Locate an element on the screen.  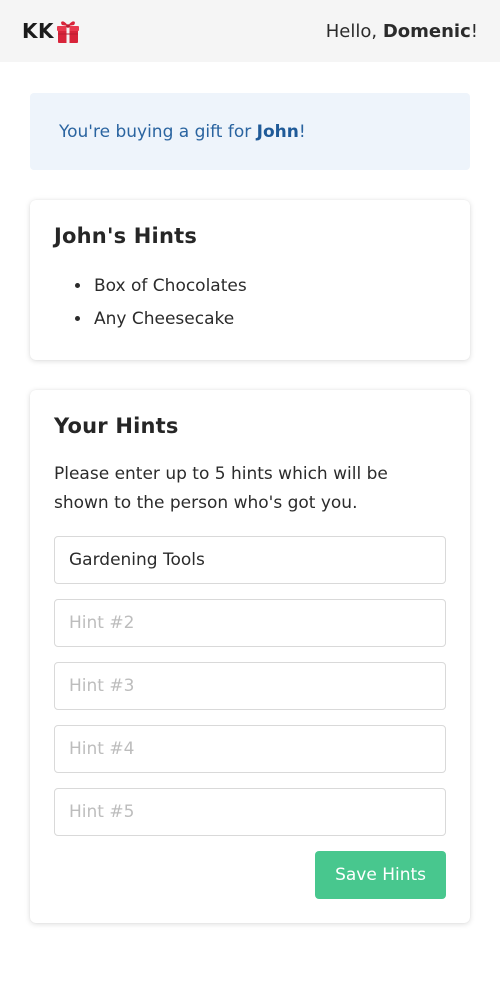
navbar: KK Hello, Domenic! is located at coordinates (250, 31).